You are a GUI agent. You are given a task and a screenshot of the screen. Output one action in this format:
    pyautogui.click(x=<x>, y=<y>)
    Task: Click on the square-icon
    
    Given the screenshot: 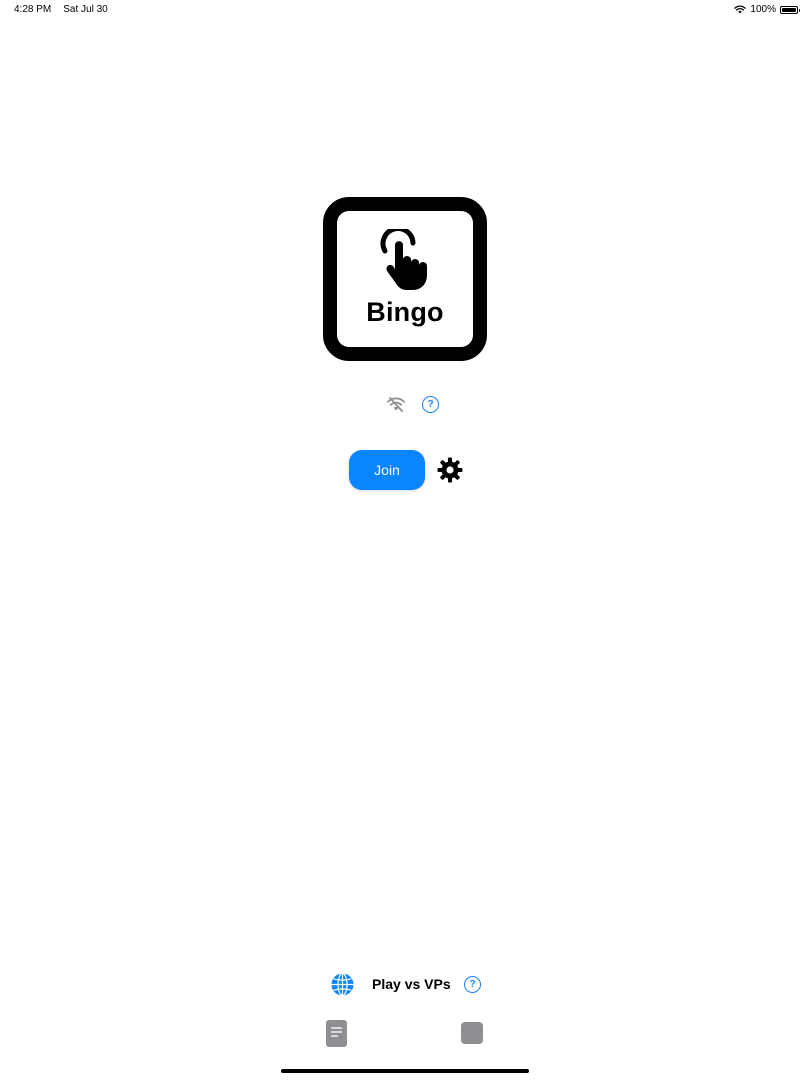 What is the action you would take?
    pyautogui.click(x=472, y=1033)
    